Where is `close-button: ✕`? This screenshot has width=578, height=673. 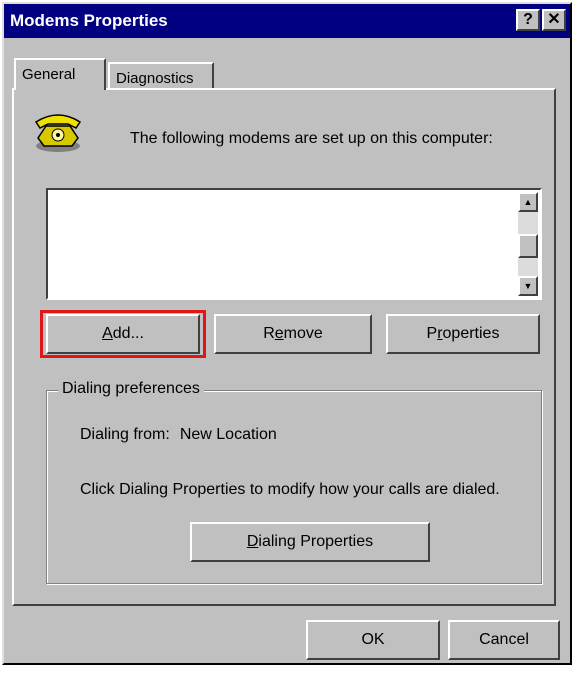
close-button: ✕ is located at coordinates (554, 20).